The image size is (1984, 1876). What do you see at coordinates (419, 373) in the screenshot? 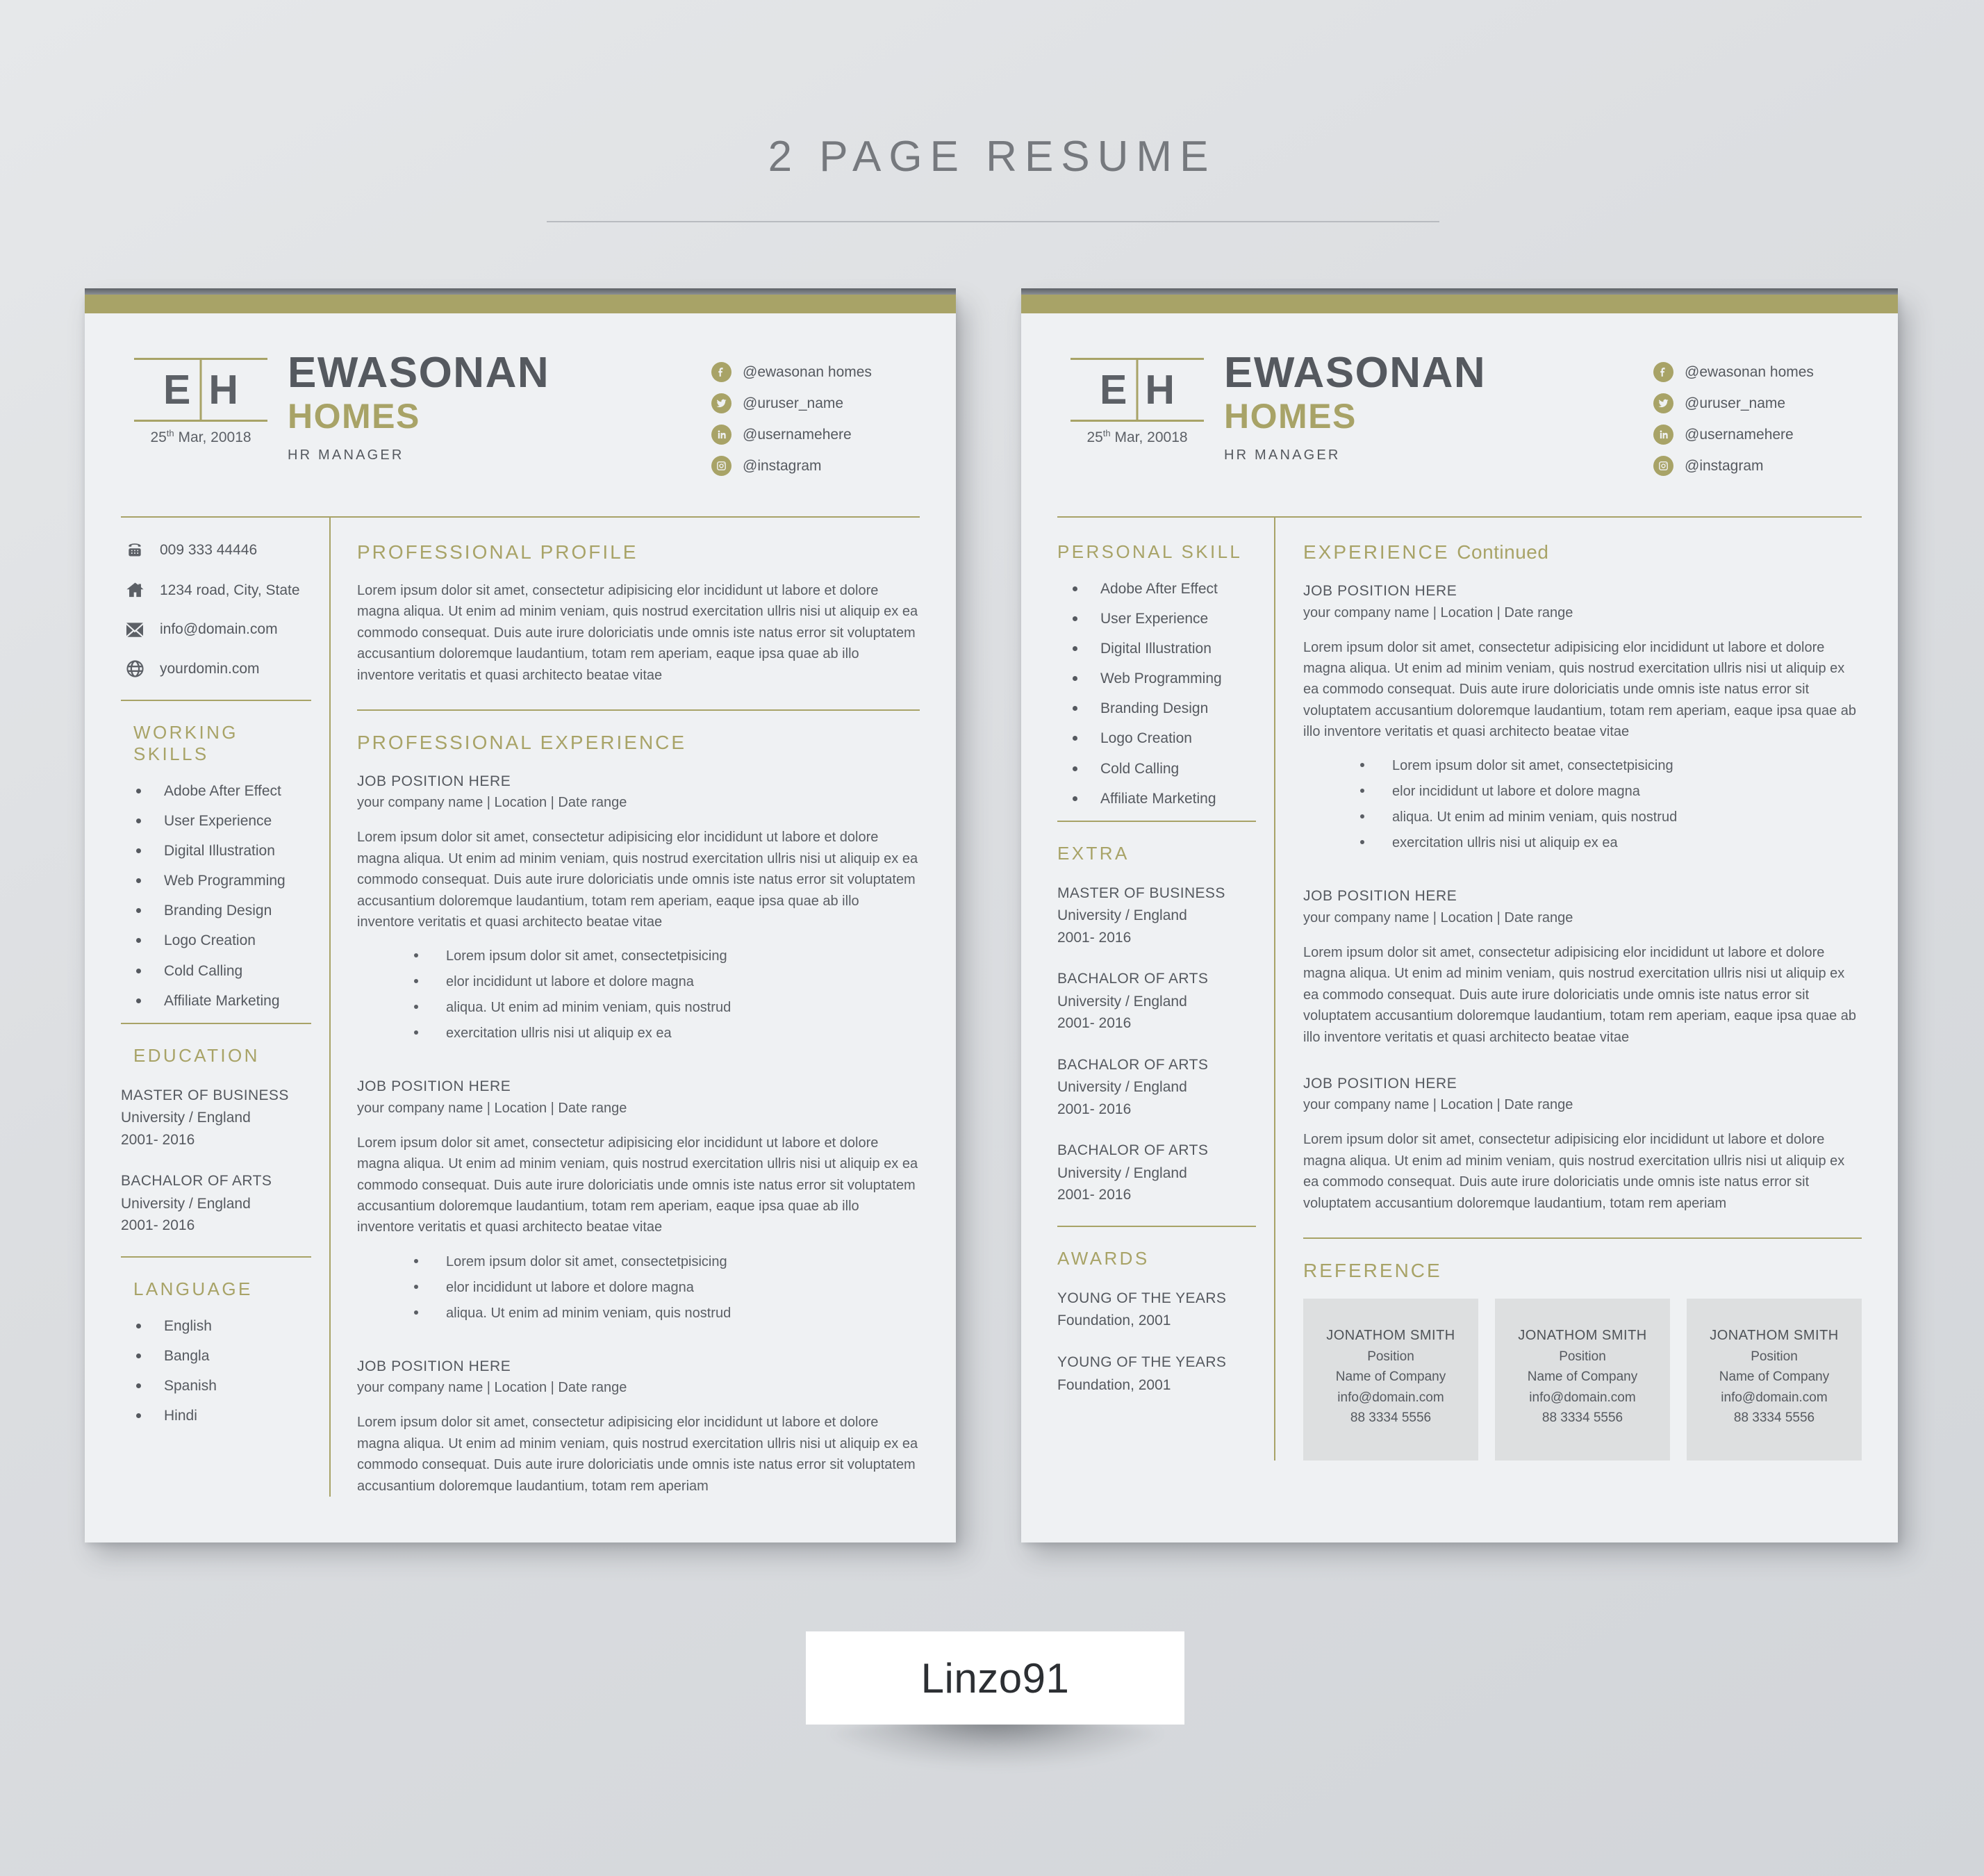
I see `first-name: EWASONAN` at bounding box center [419, 373].